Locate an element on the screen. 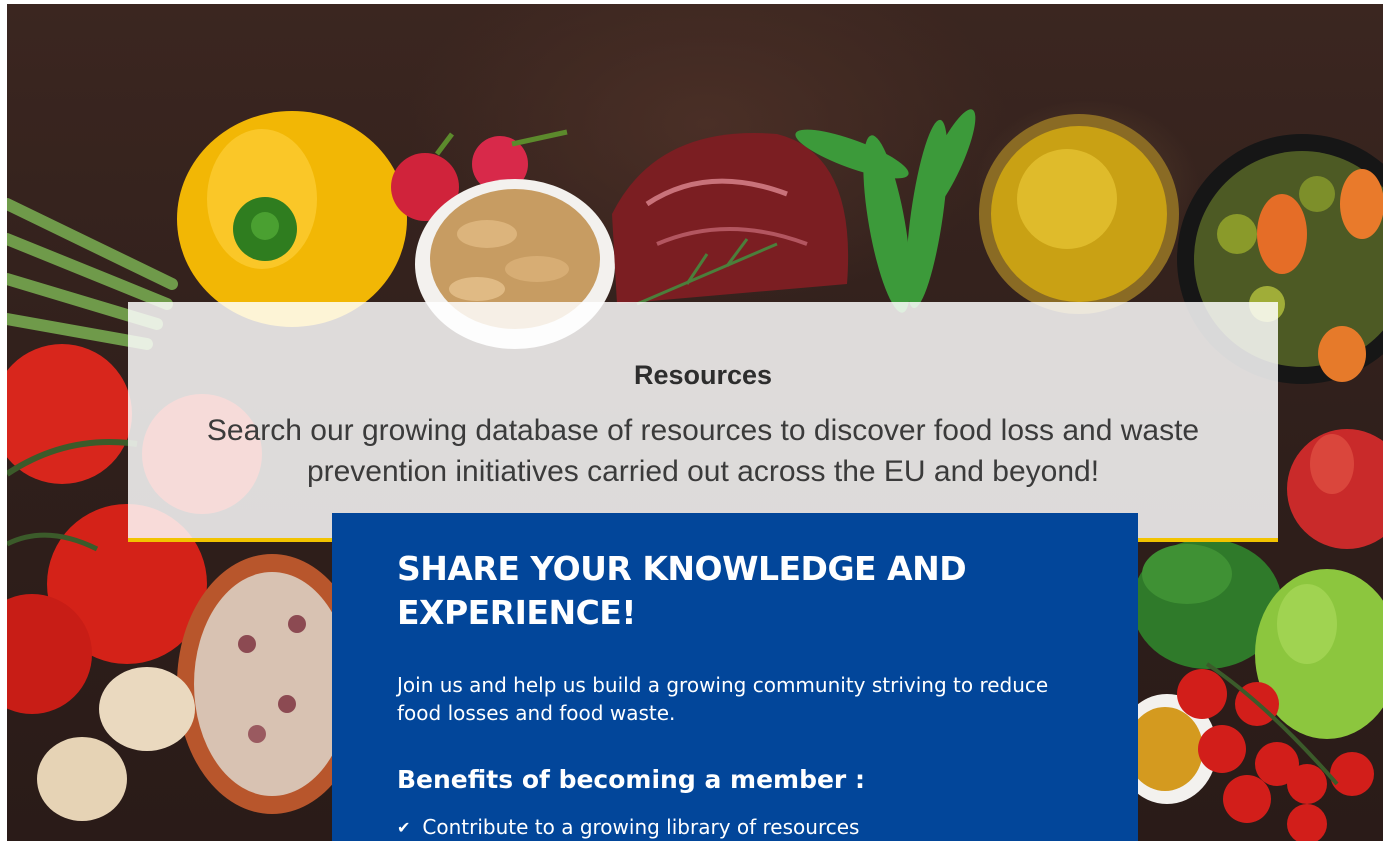  check-icon: ✔ is located at coordinates (404, 827).